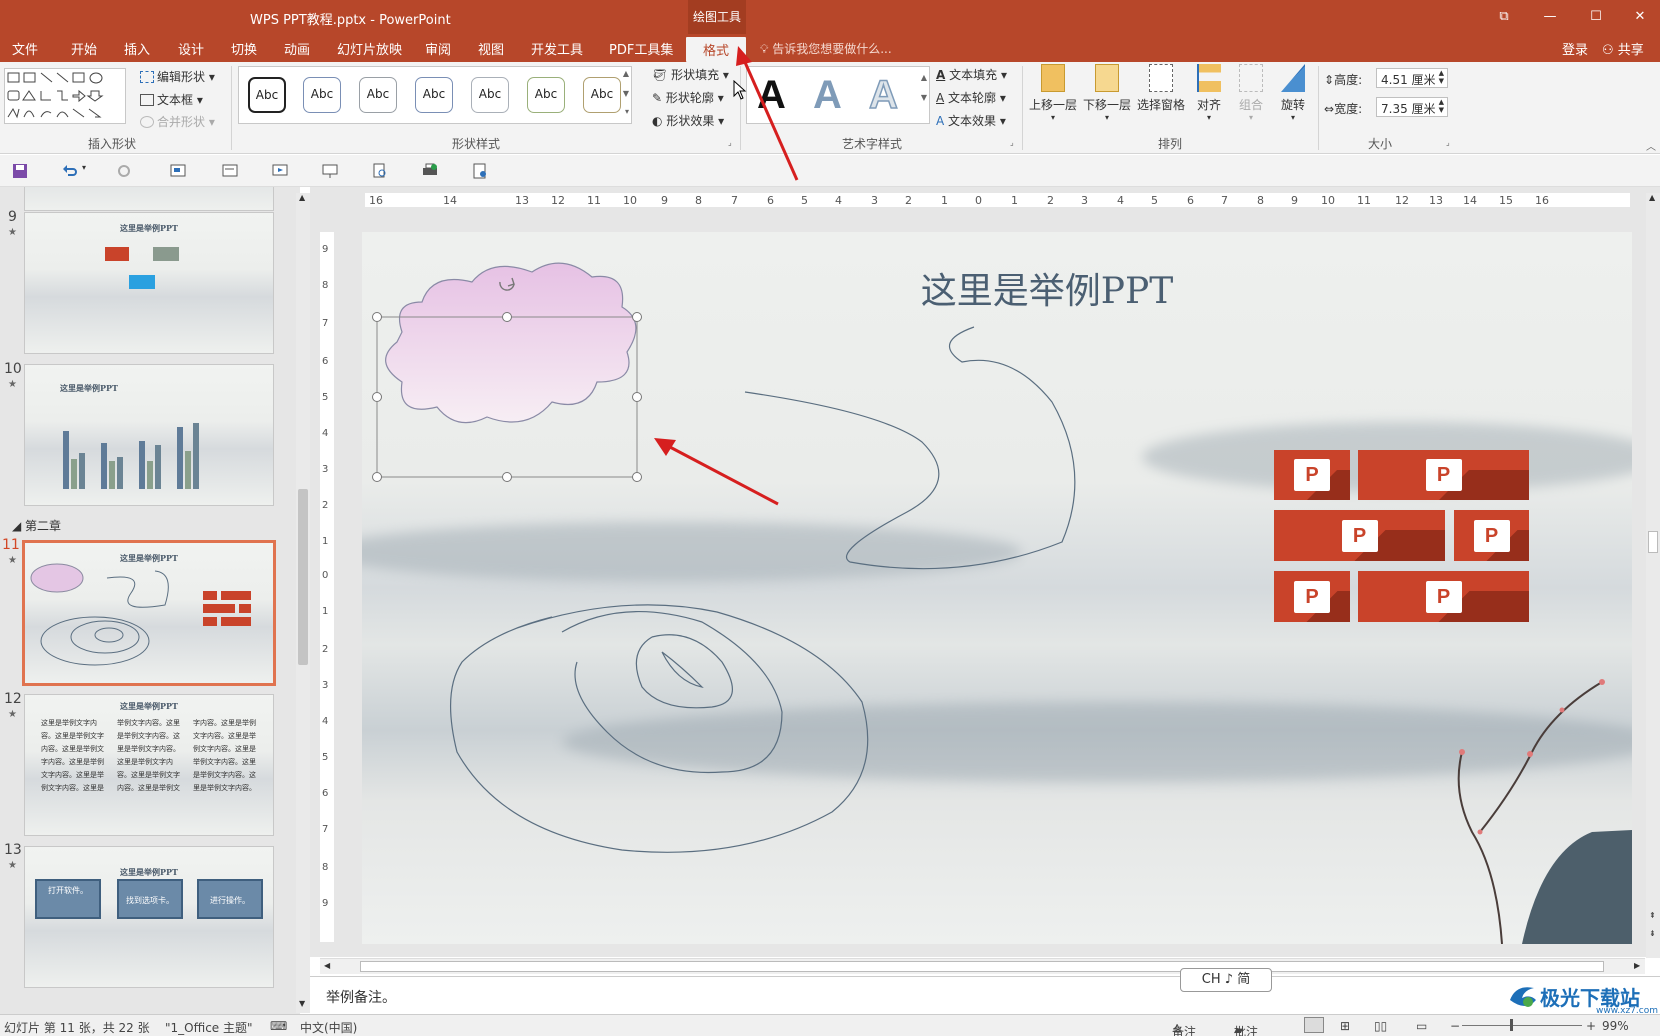 The image size is (1660, 1036). Describe the element at coordinates (771, 95) in the screenshot. I see `wordart-style-1: A` at that location.